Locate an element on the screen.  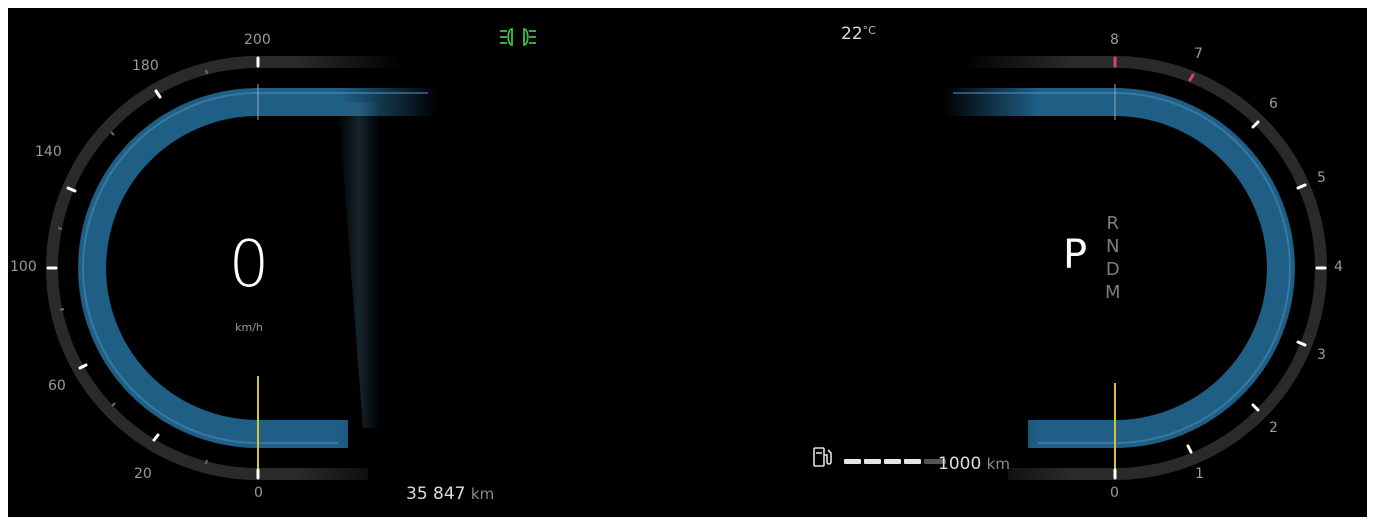
odometer: 35 847 km is located at coordinates (450, 494).